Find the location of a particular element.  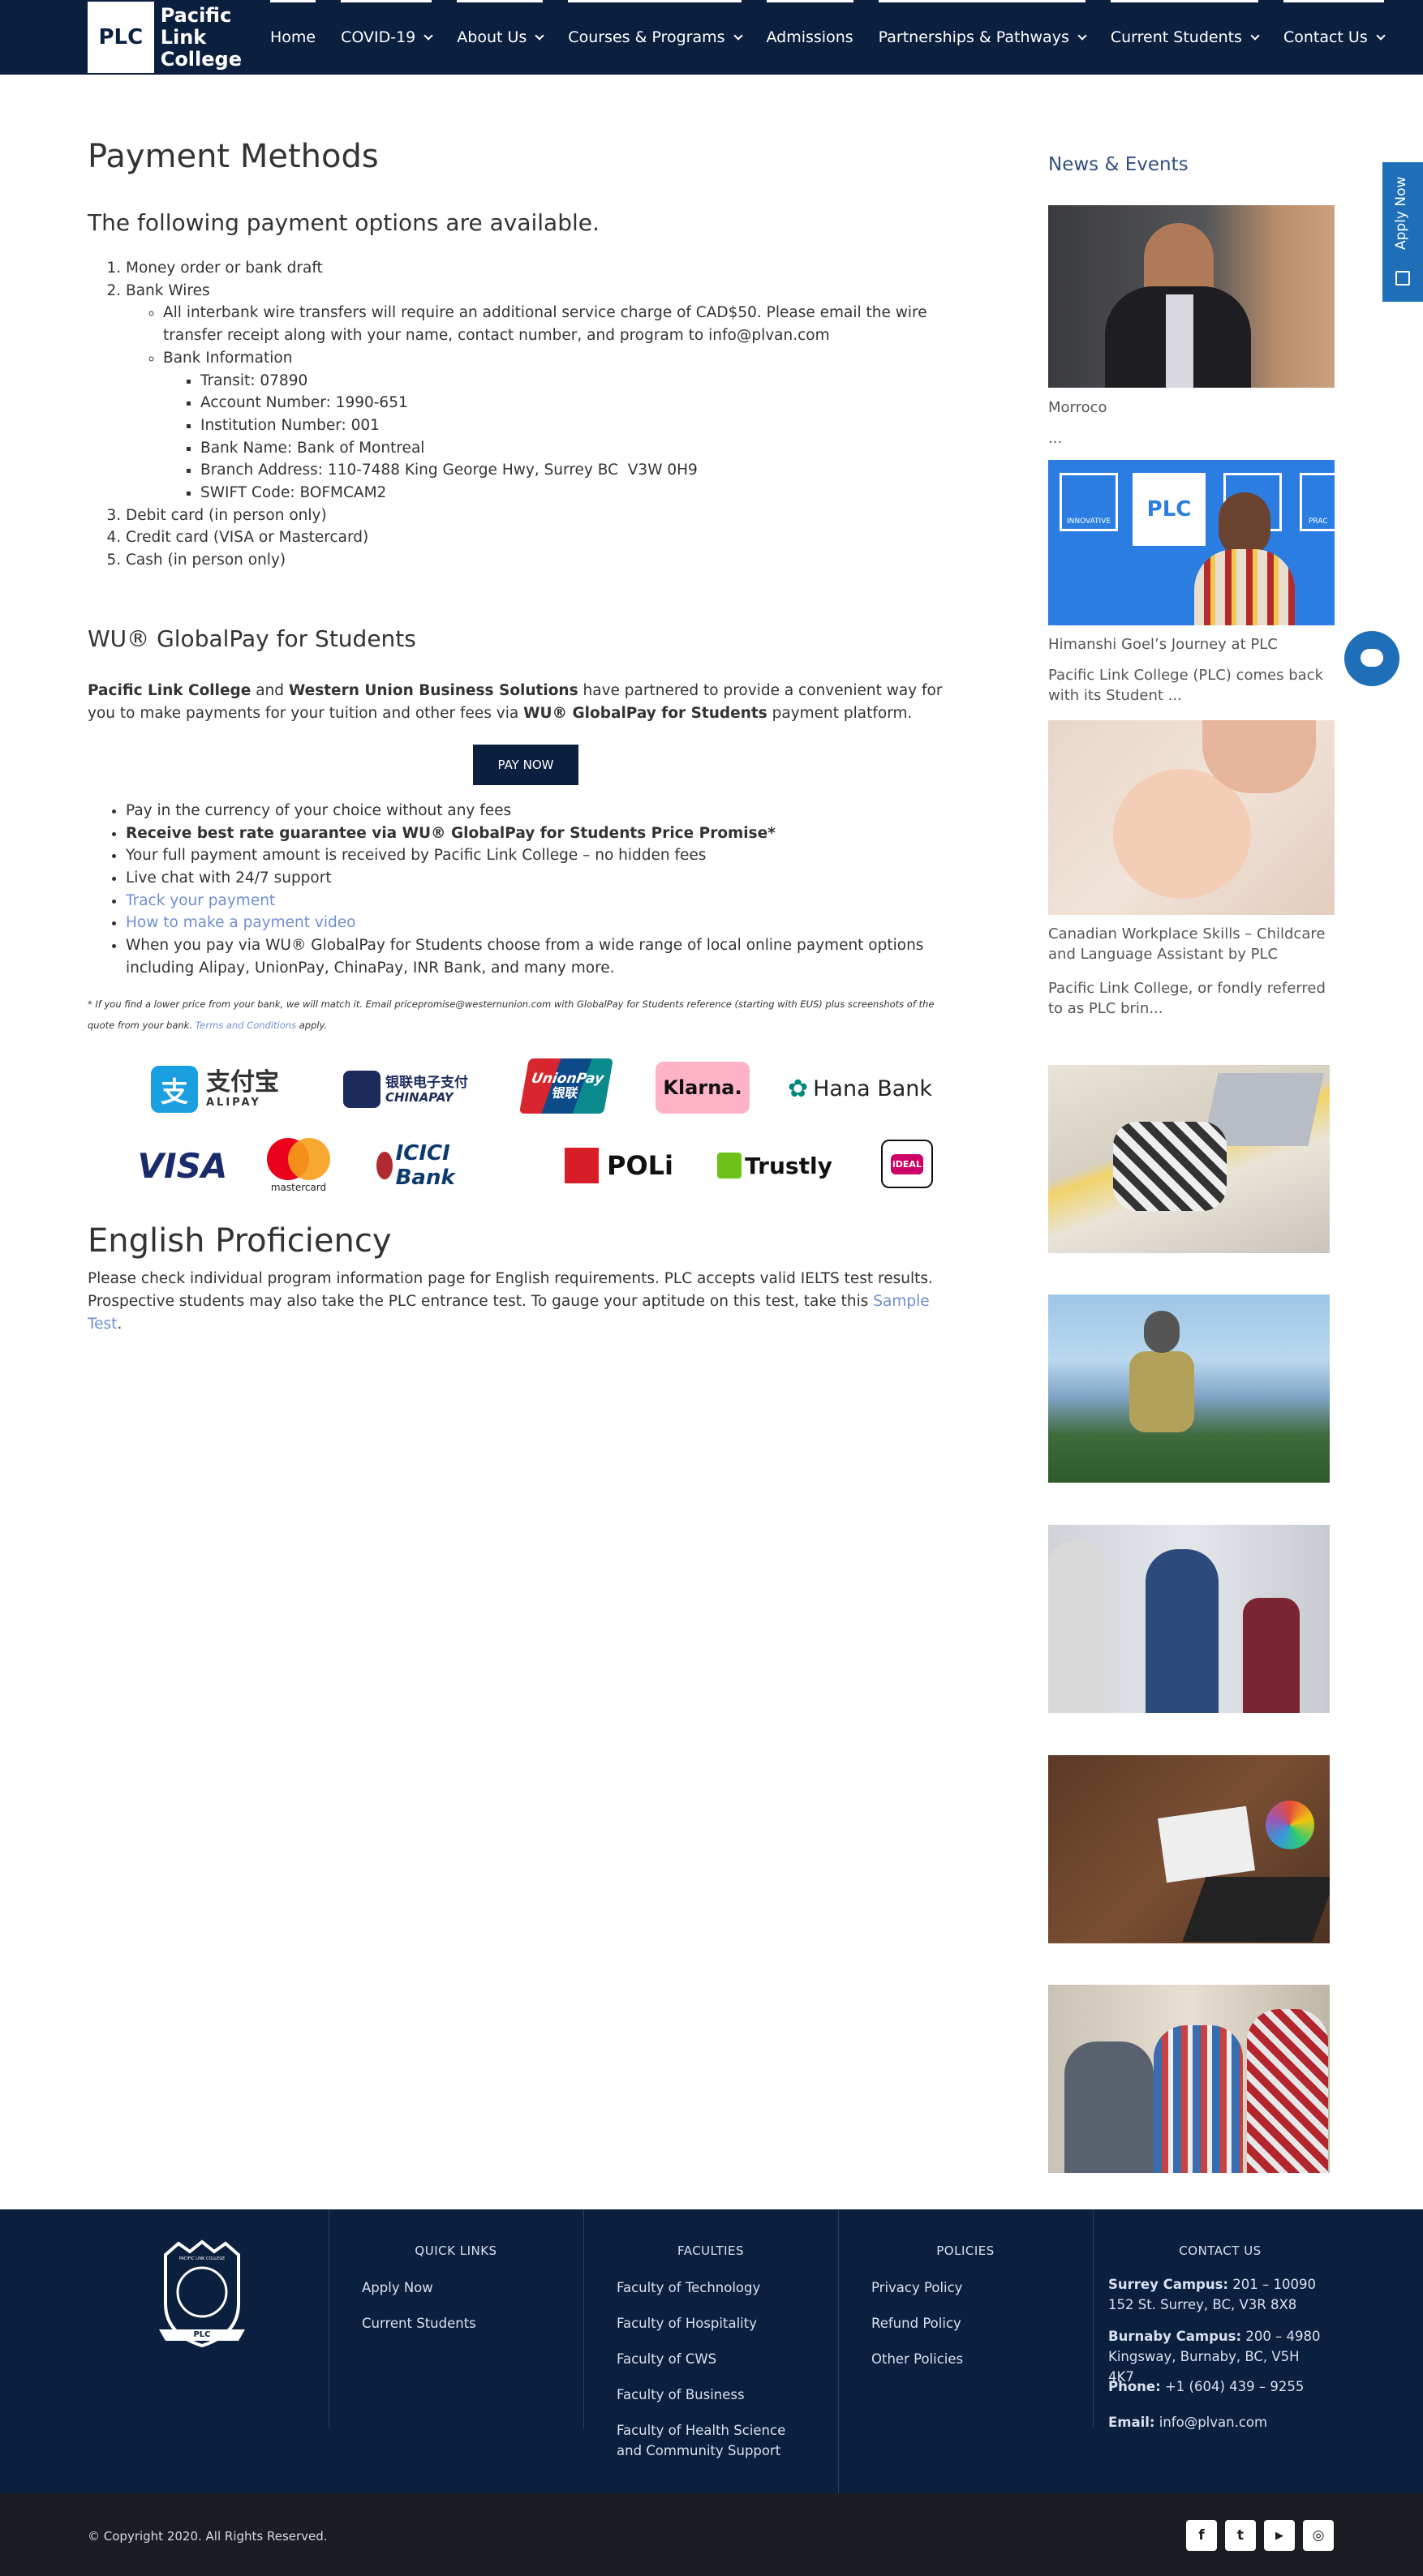

sidebar-image-handshake is located at coordinates (1189, 1619).